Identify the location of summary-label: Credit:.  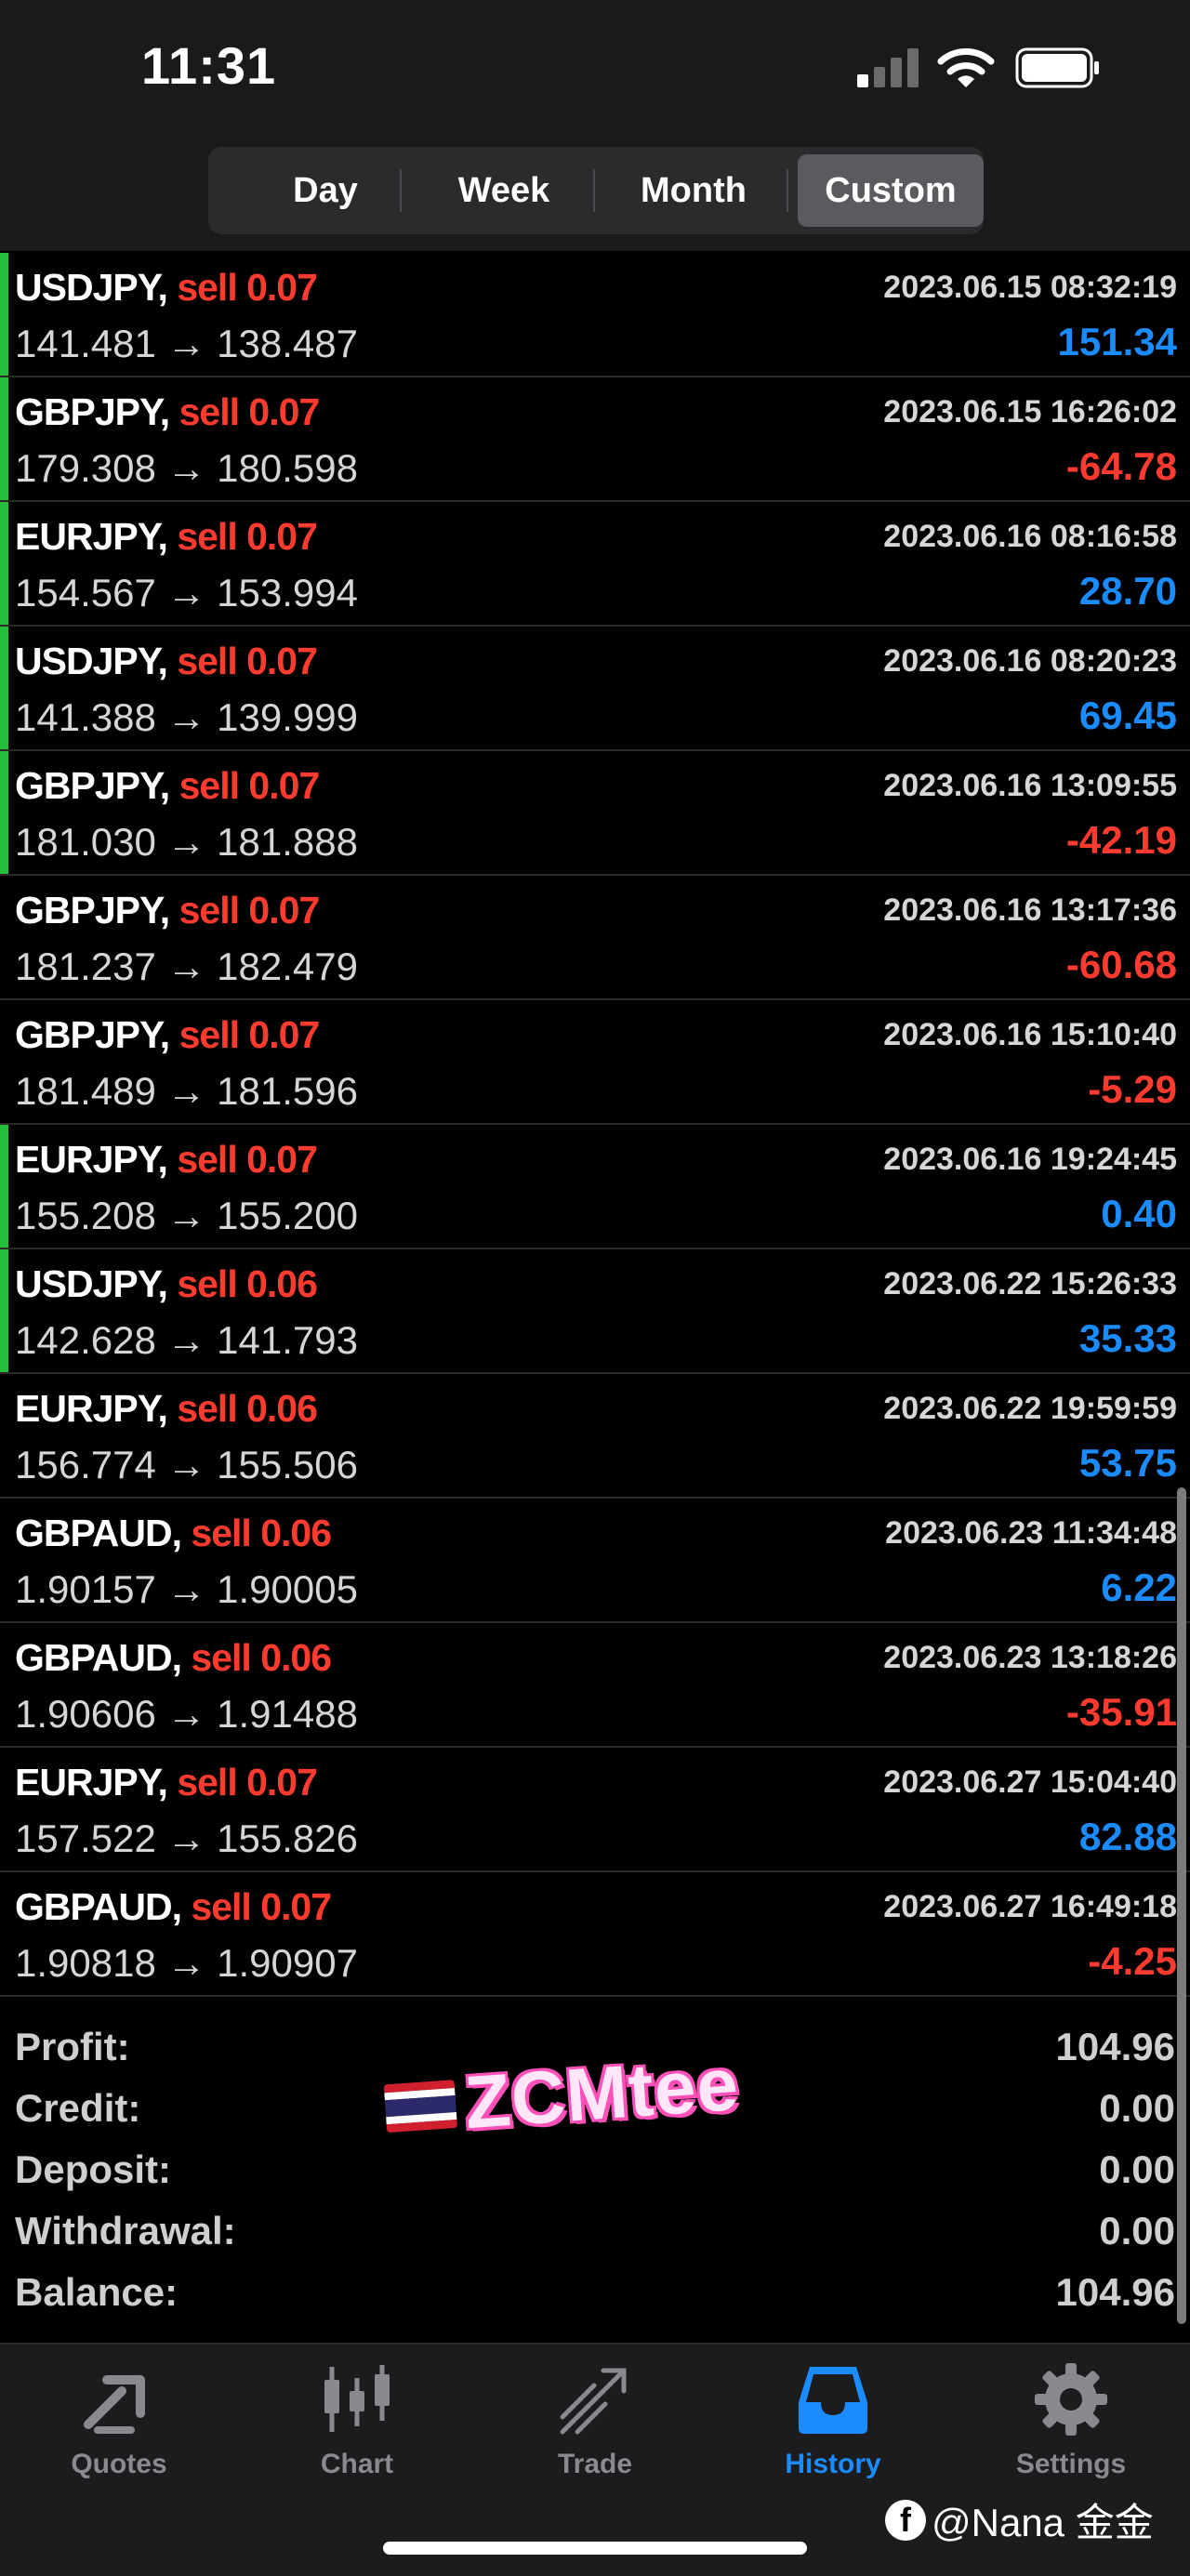
(78, 2108).